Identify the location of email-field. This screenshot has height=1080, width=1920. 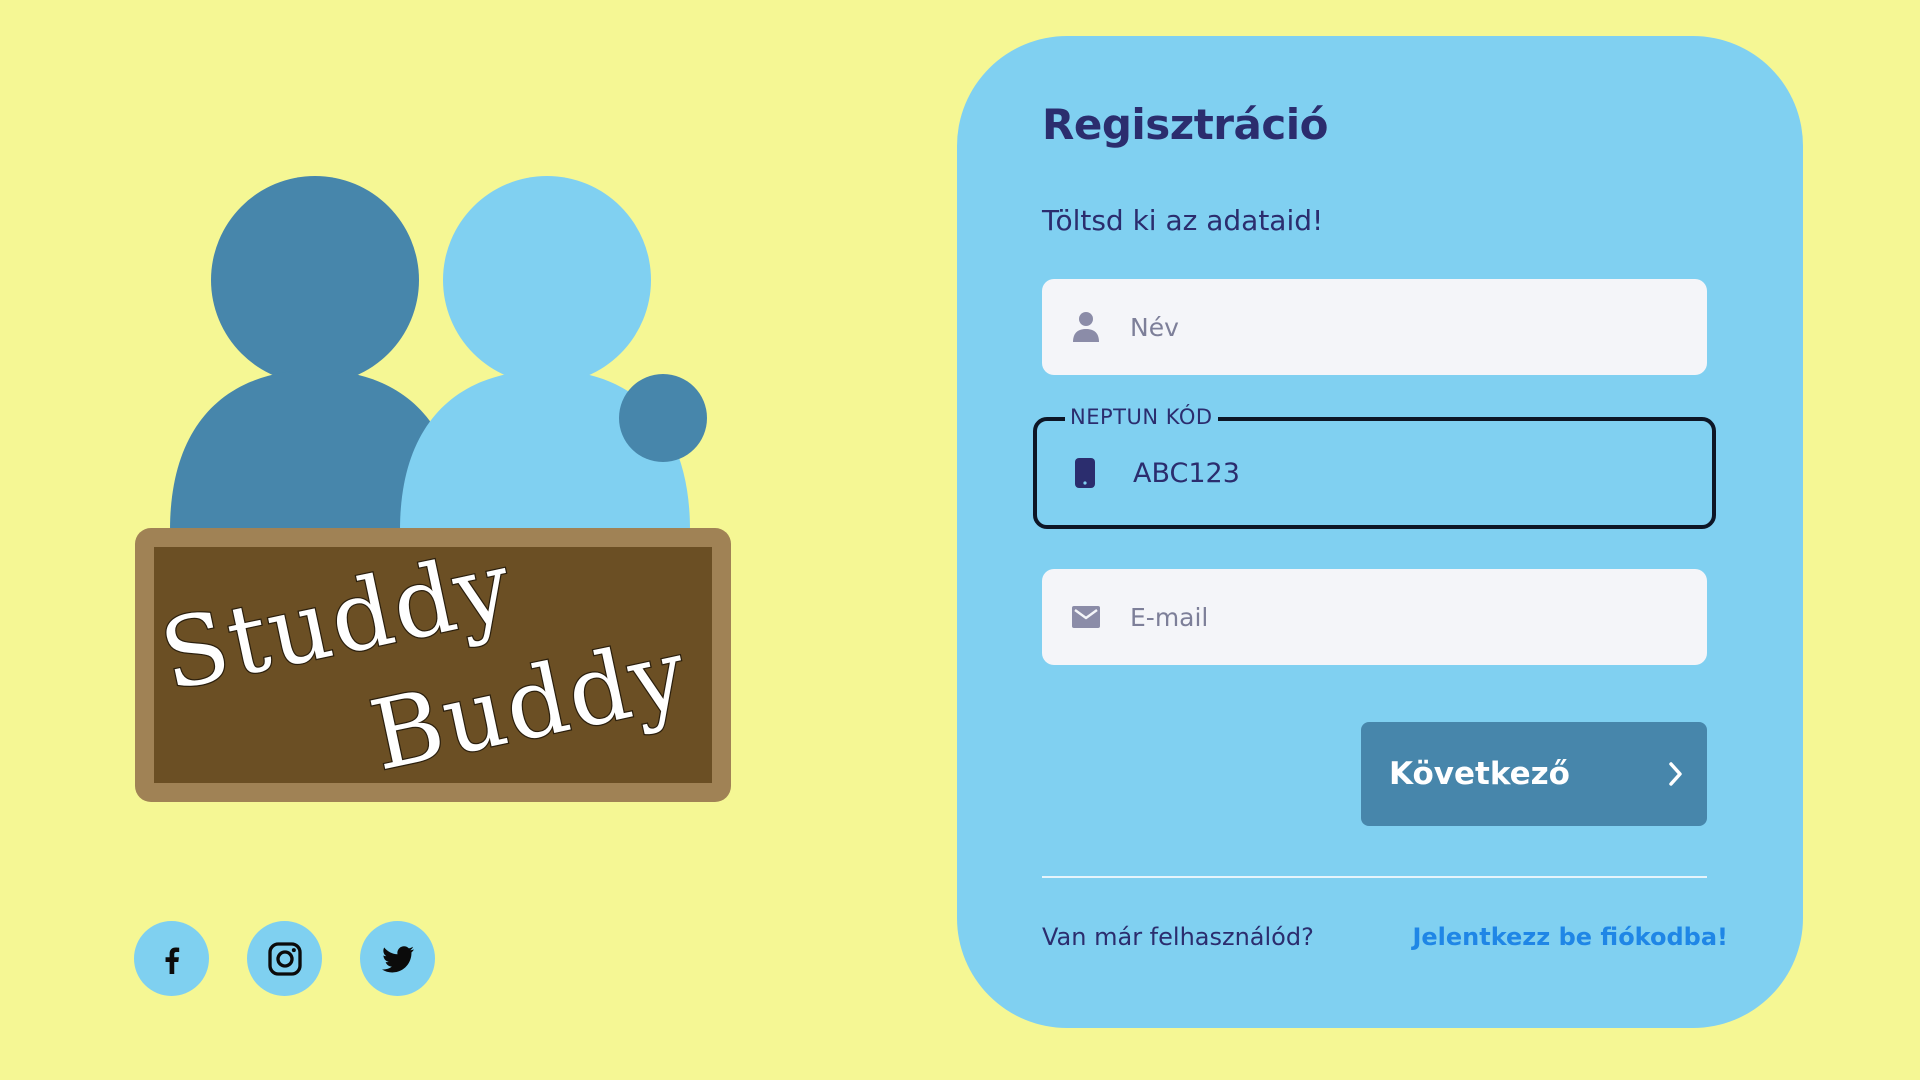
(1374, 617).